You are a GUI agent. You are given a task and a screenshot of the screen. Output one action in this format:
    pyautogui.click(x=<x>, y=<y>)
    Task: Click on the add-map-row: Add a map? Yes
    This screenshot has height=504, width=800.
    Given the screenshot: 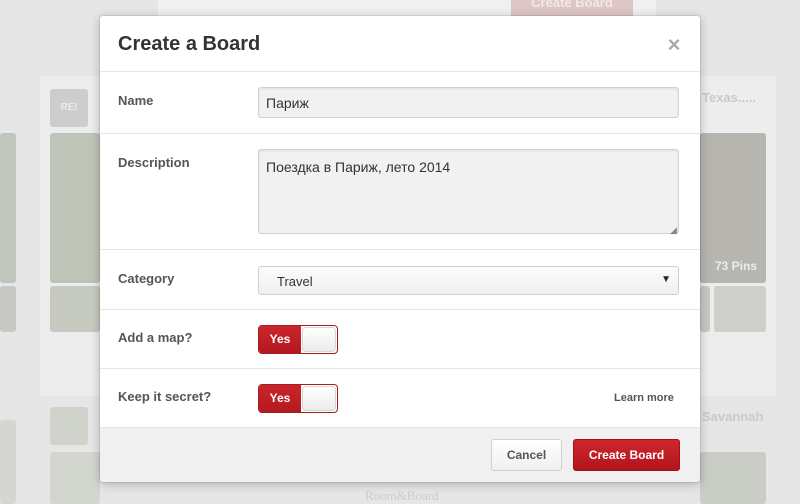 What is the action you would take?
    pyautogui.click(x=400, y=339)
    